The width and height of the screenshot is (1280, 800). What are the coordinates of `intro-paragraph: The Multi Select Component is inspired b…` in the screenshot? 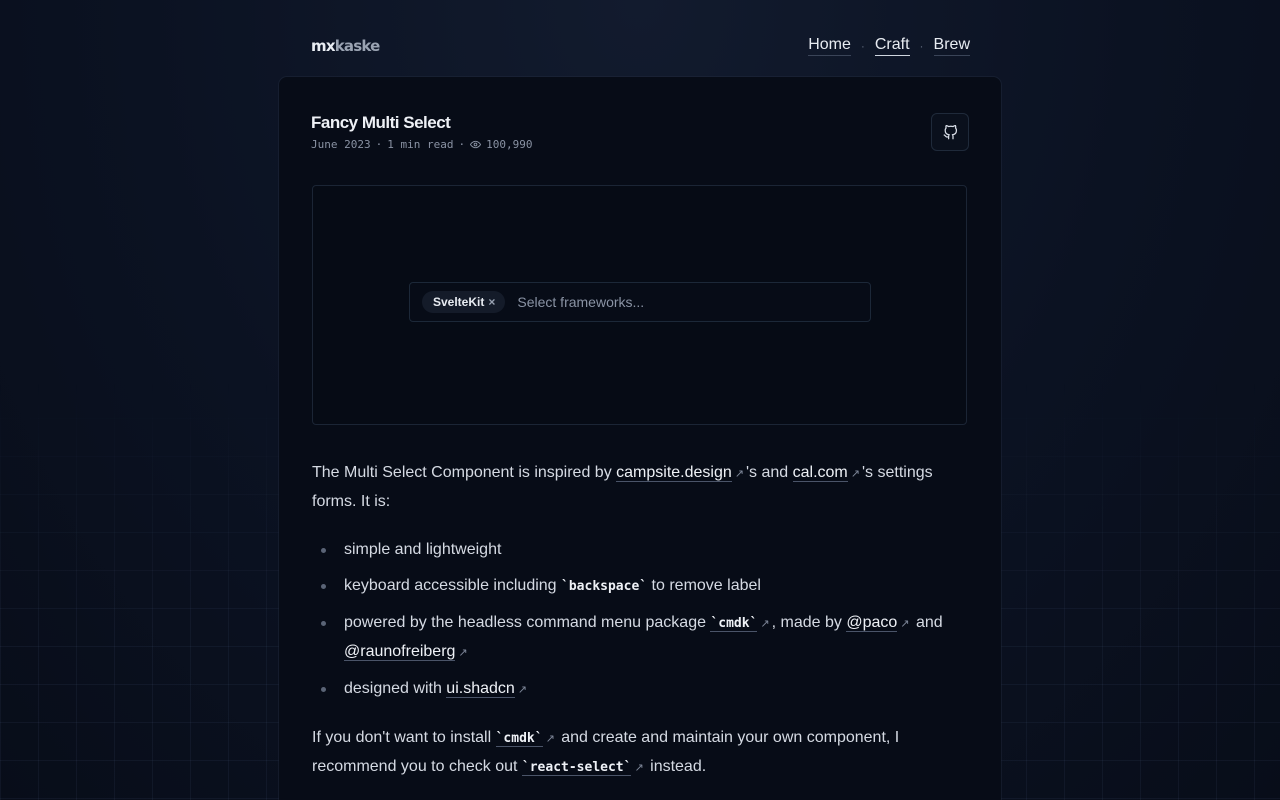 It's located at (642, 487).